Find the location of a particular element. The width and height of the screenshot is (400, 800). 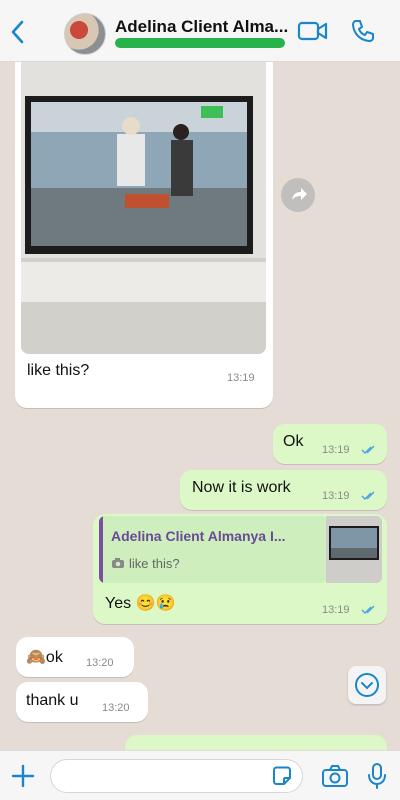

scroll-to-bottom-button is located at coordinates (367, 685).